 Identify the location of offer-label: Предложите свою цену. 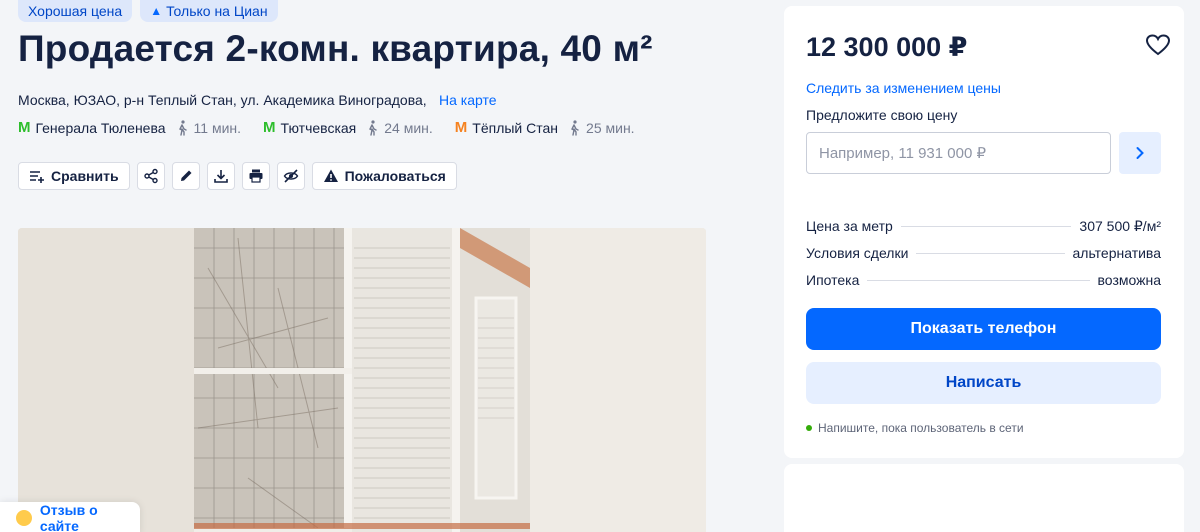
(882, 115).